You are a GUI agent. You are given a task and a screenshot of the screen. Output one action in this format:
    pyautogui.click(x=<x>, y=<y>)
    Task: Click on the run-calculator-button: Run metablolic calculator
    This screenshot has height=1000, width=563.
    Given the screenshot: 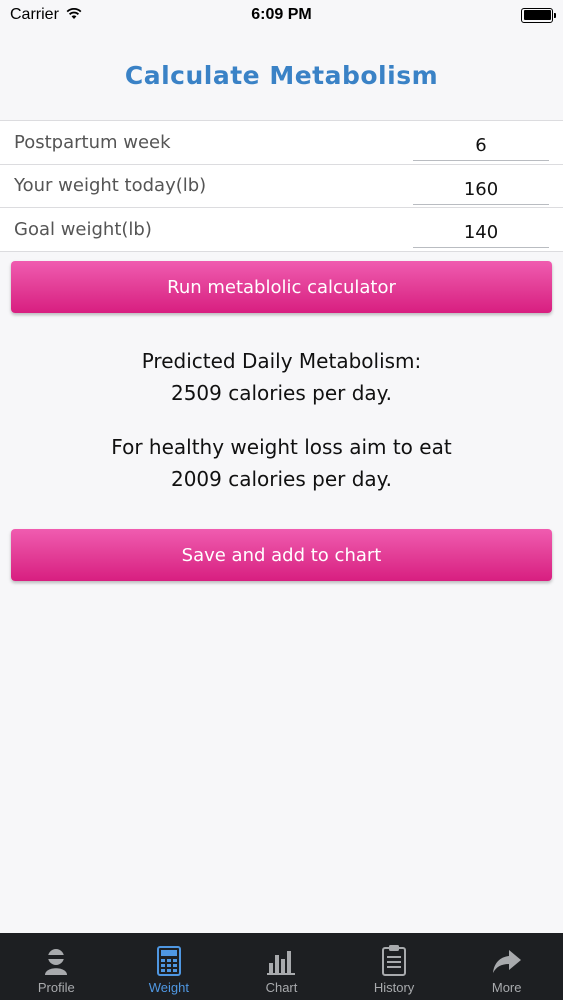 What is the action you would take?
    pyautogui.click(x=281, y=287)
    